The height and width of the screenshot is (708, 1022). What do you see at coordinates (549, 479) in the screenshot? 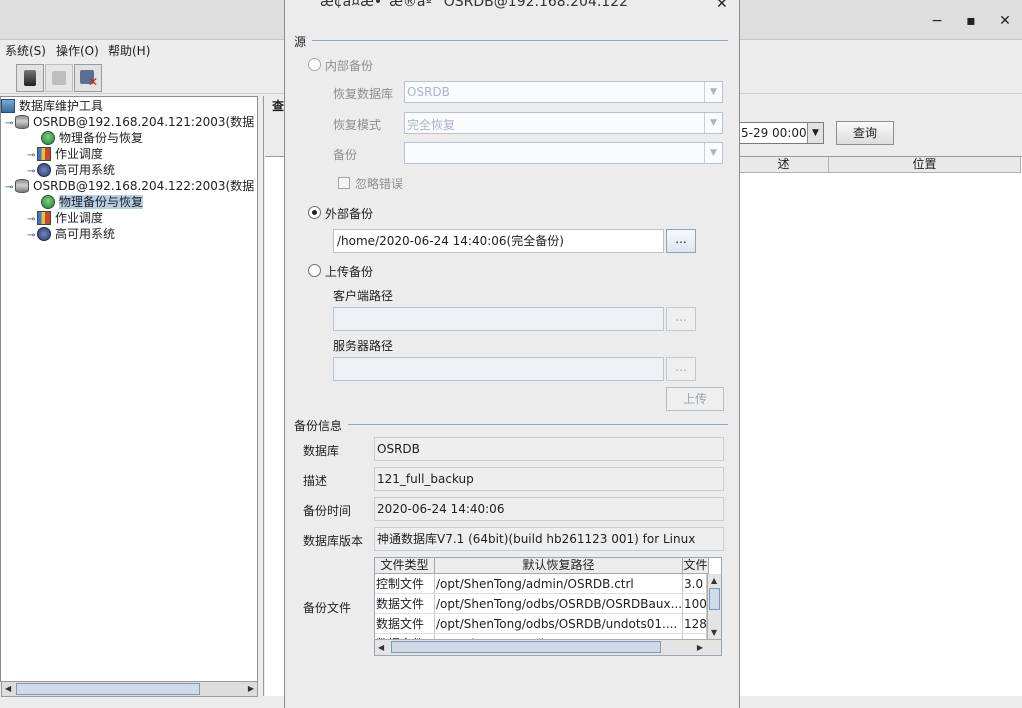
I see `info-description-value: 121_full_backup` at bounding box center [549, 479].